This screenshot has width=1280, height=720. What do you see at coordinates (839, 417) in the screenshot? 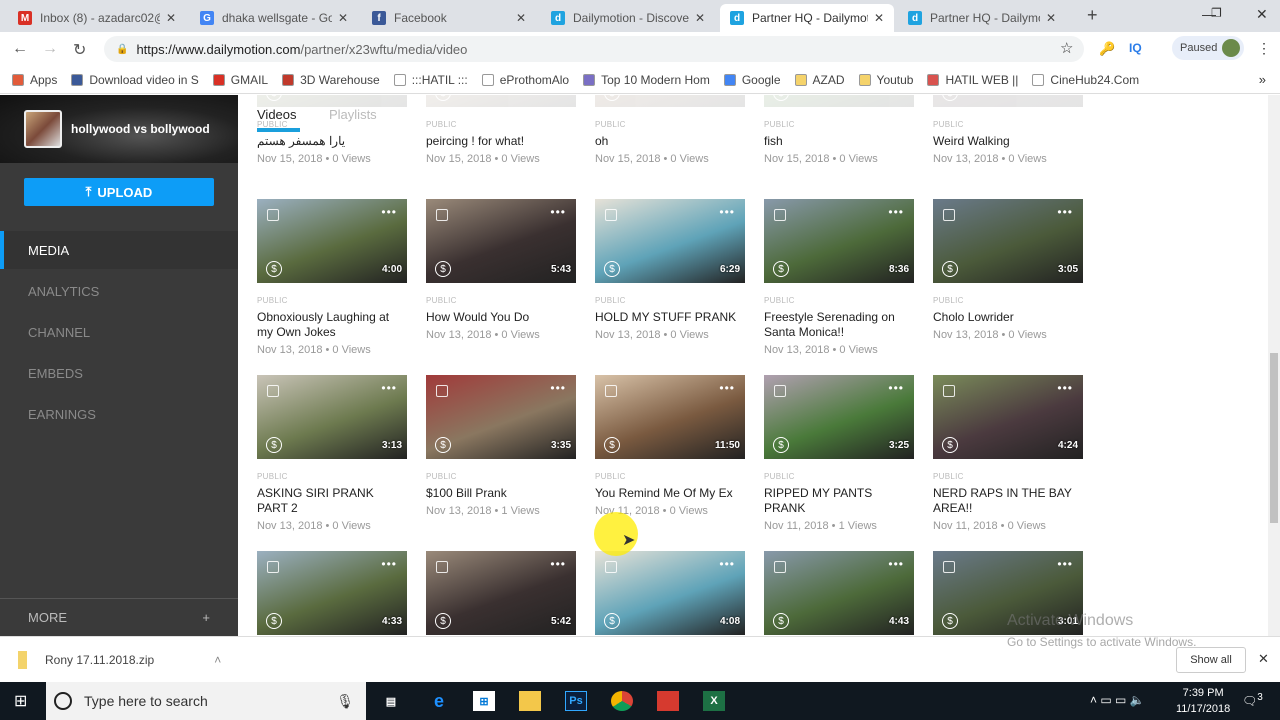
I see `video-thumbnail: ••• $ 3:25` at bounding box center [839, 417].